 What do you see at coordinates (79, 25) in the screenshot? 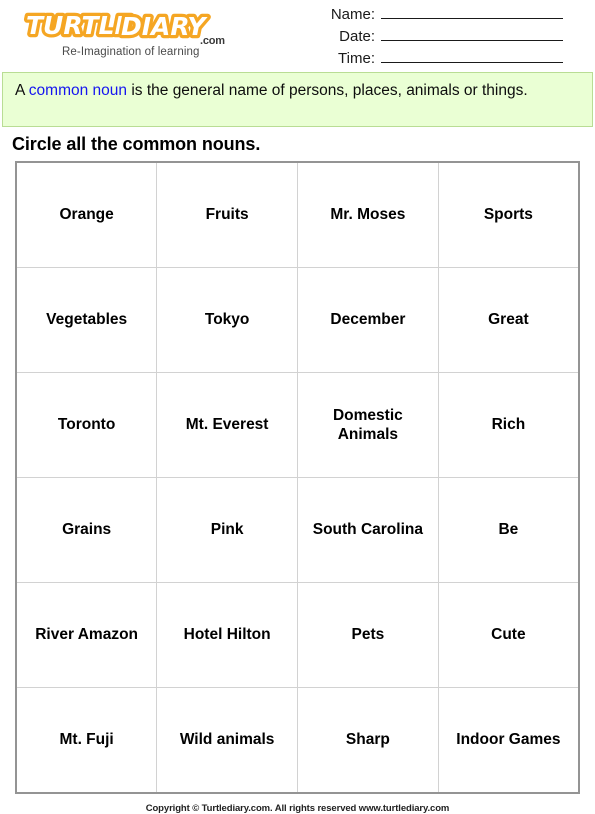
I see `svg-text: TURTLE` at bounding box center [79, 25].